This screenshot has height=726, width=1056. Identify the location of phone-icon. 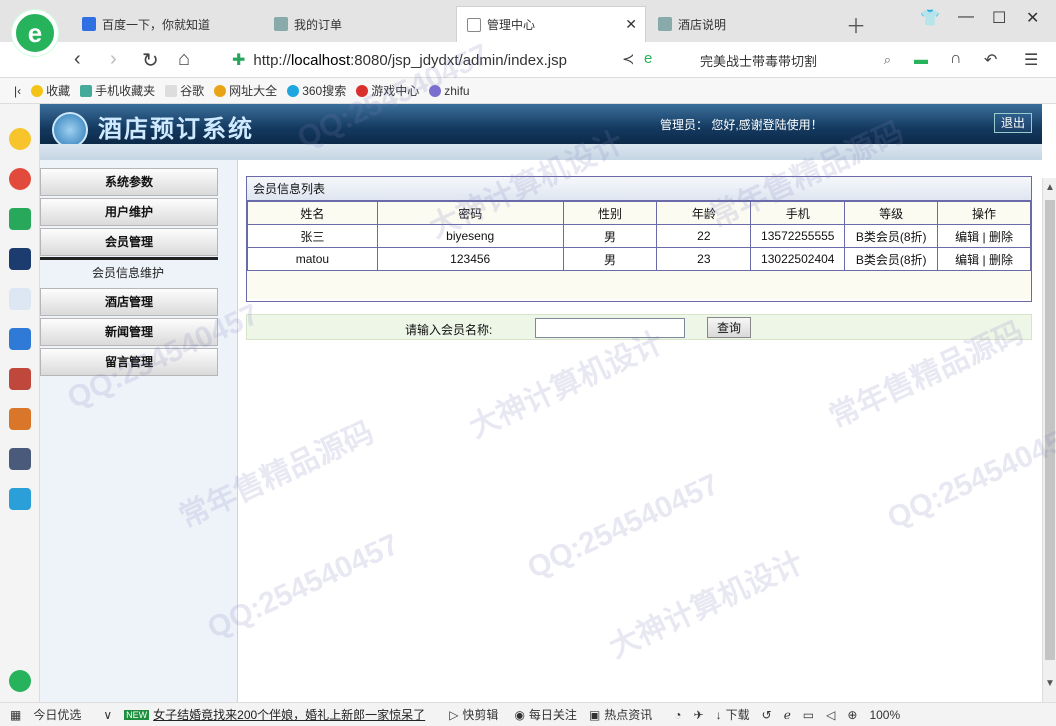
(86, 90).